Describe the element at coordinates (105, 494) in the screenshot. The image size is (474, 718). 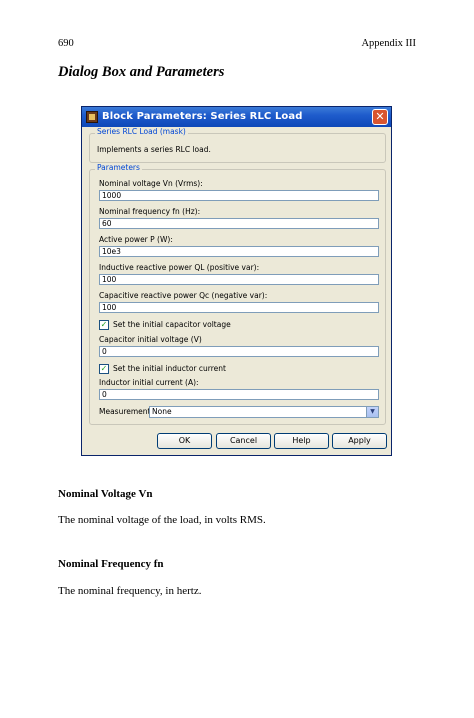
I see `nominal-voltage-heading: Nominal Voltage Vn` at that location.